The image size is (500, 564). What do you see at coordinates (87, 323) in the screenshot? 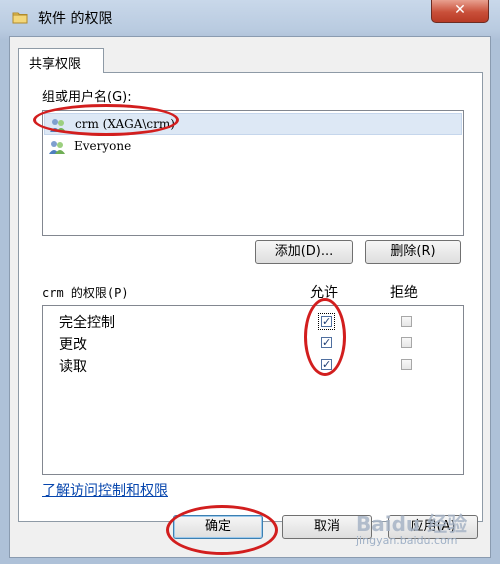
I see `permission-name: 完全控制` at bounding box center [87, 323].